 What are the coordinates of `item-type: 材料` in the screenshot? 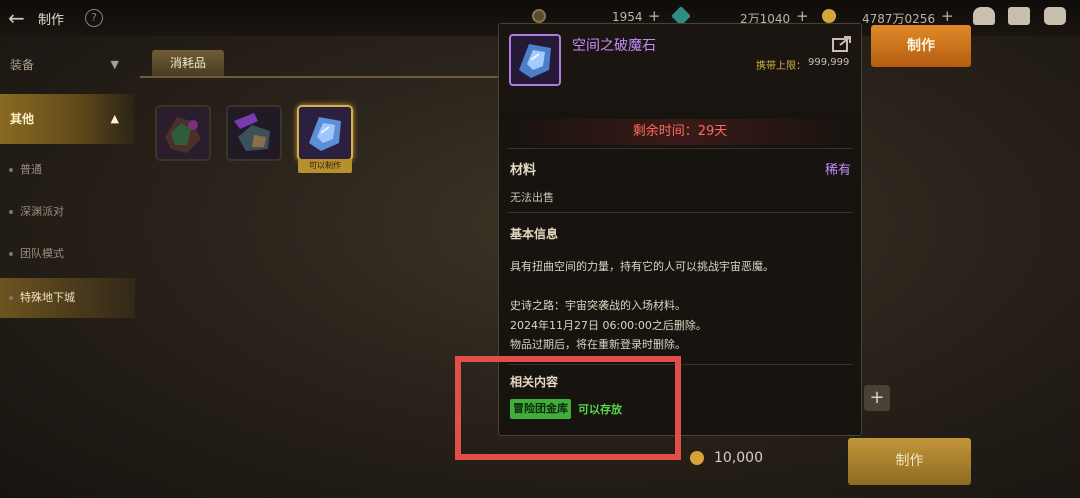 It's located at (523, 170).